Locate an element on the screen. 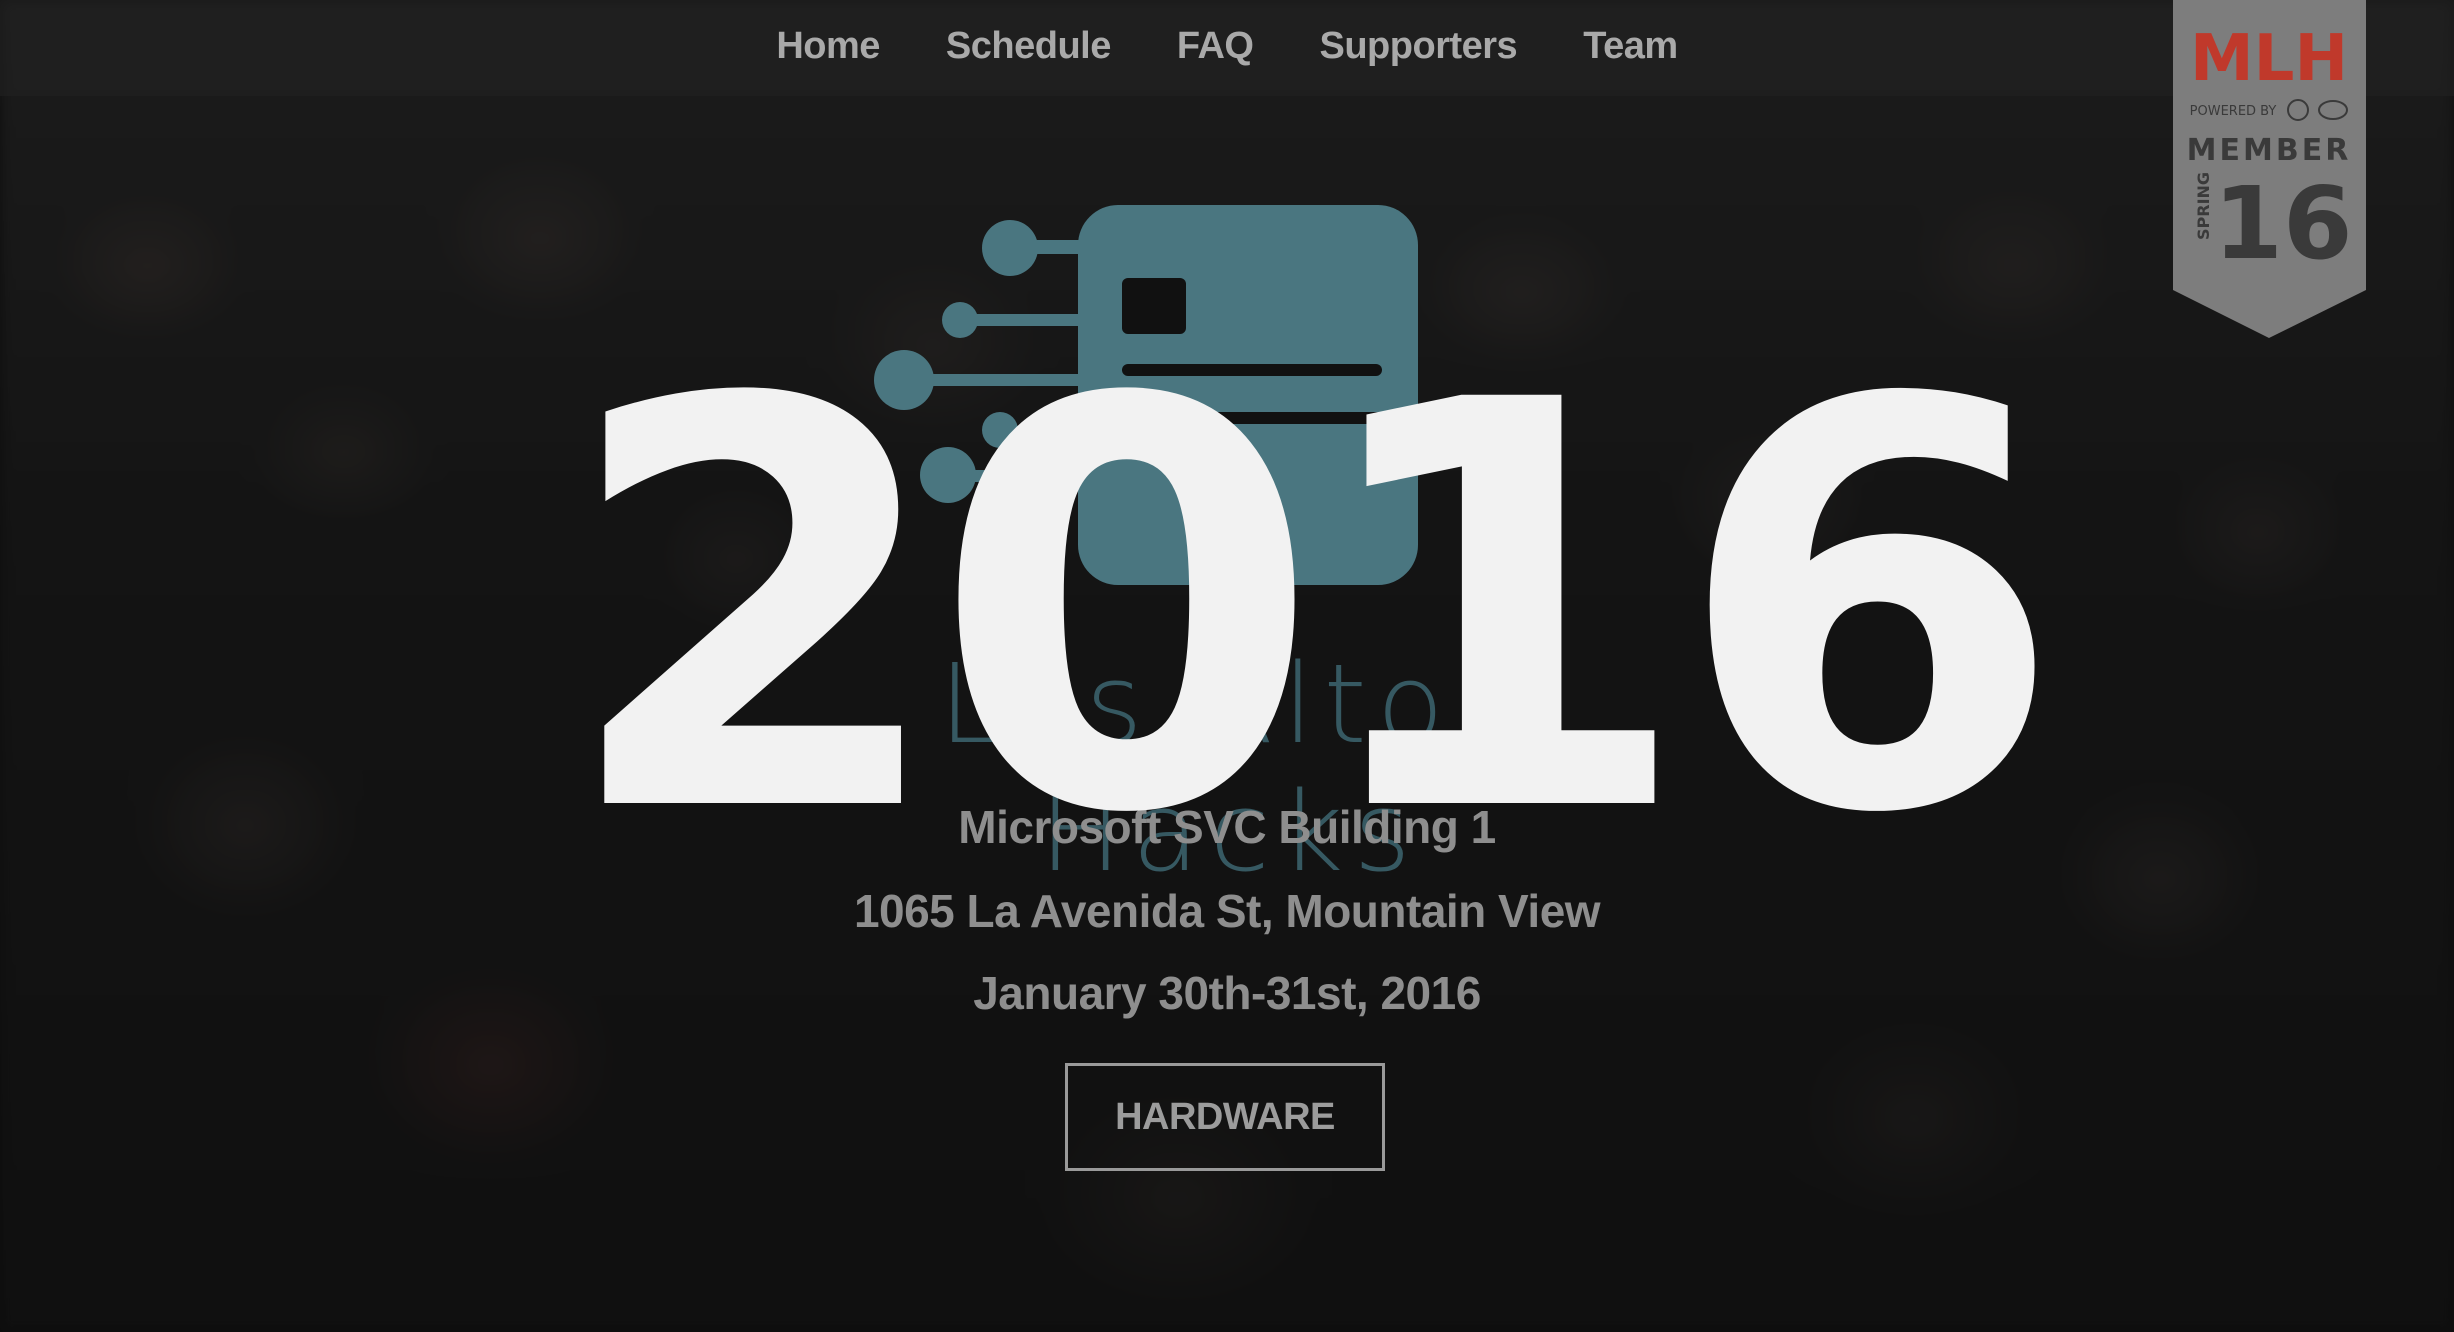 The width and height of the screenshot is (2454, 1332). mlh-logo-text: MLH is located at coordinates (2269, 59).